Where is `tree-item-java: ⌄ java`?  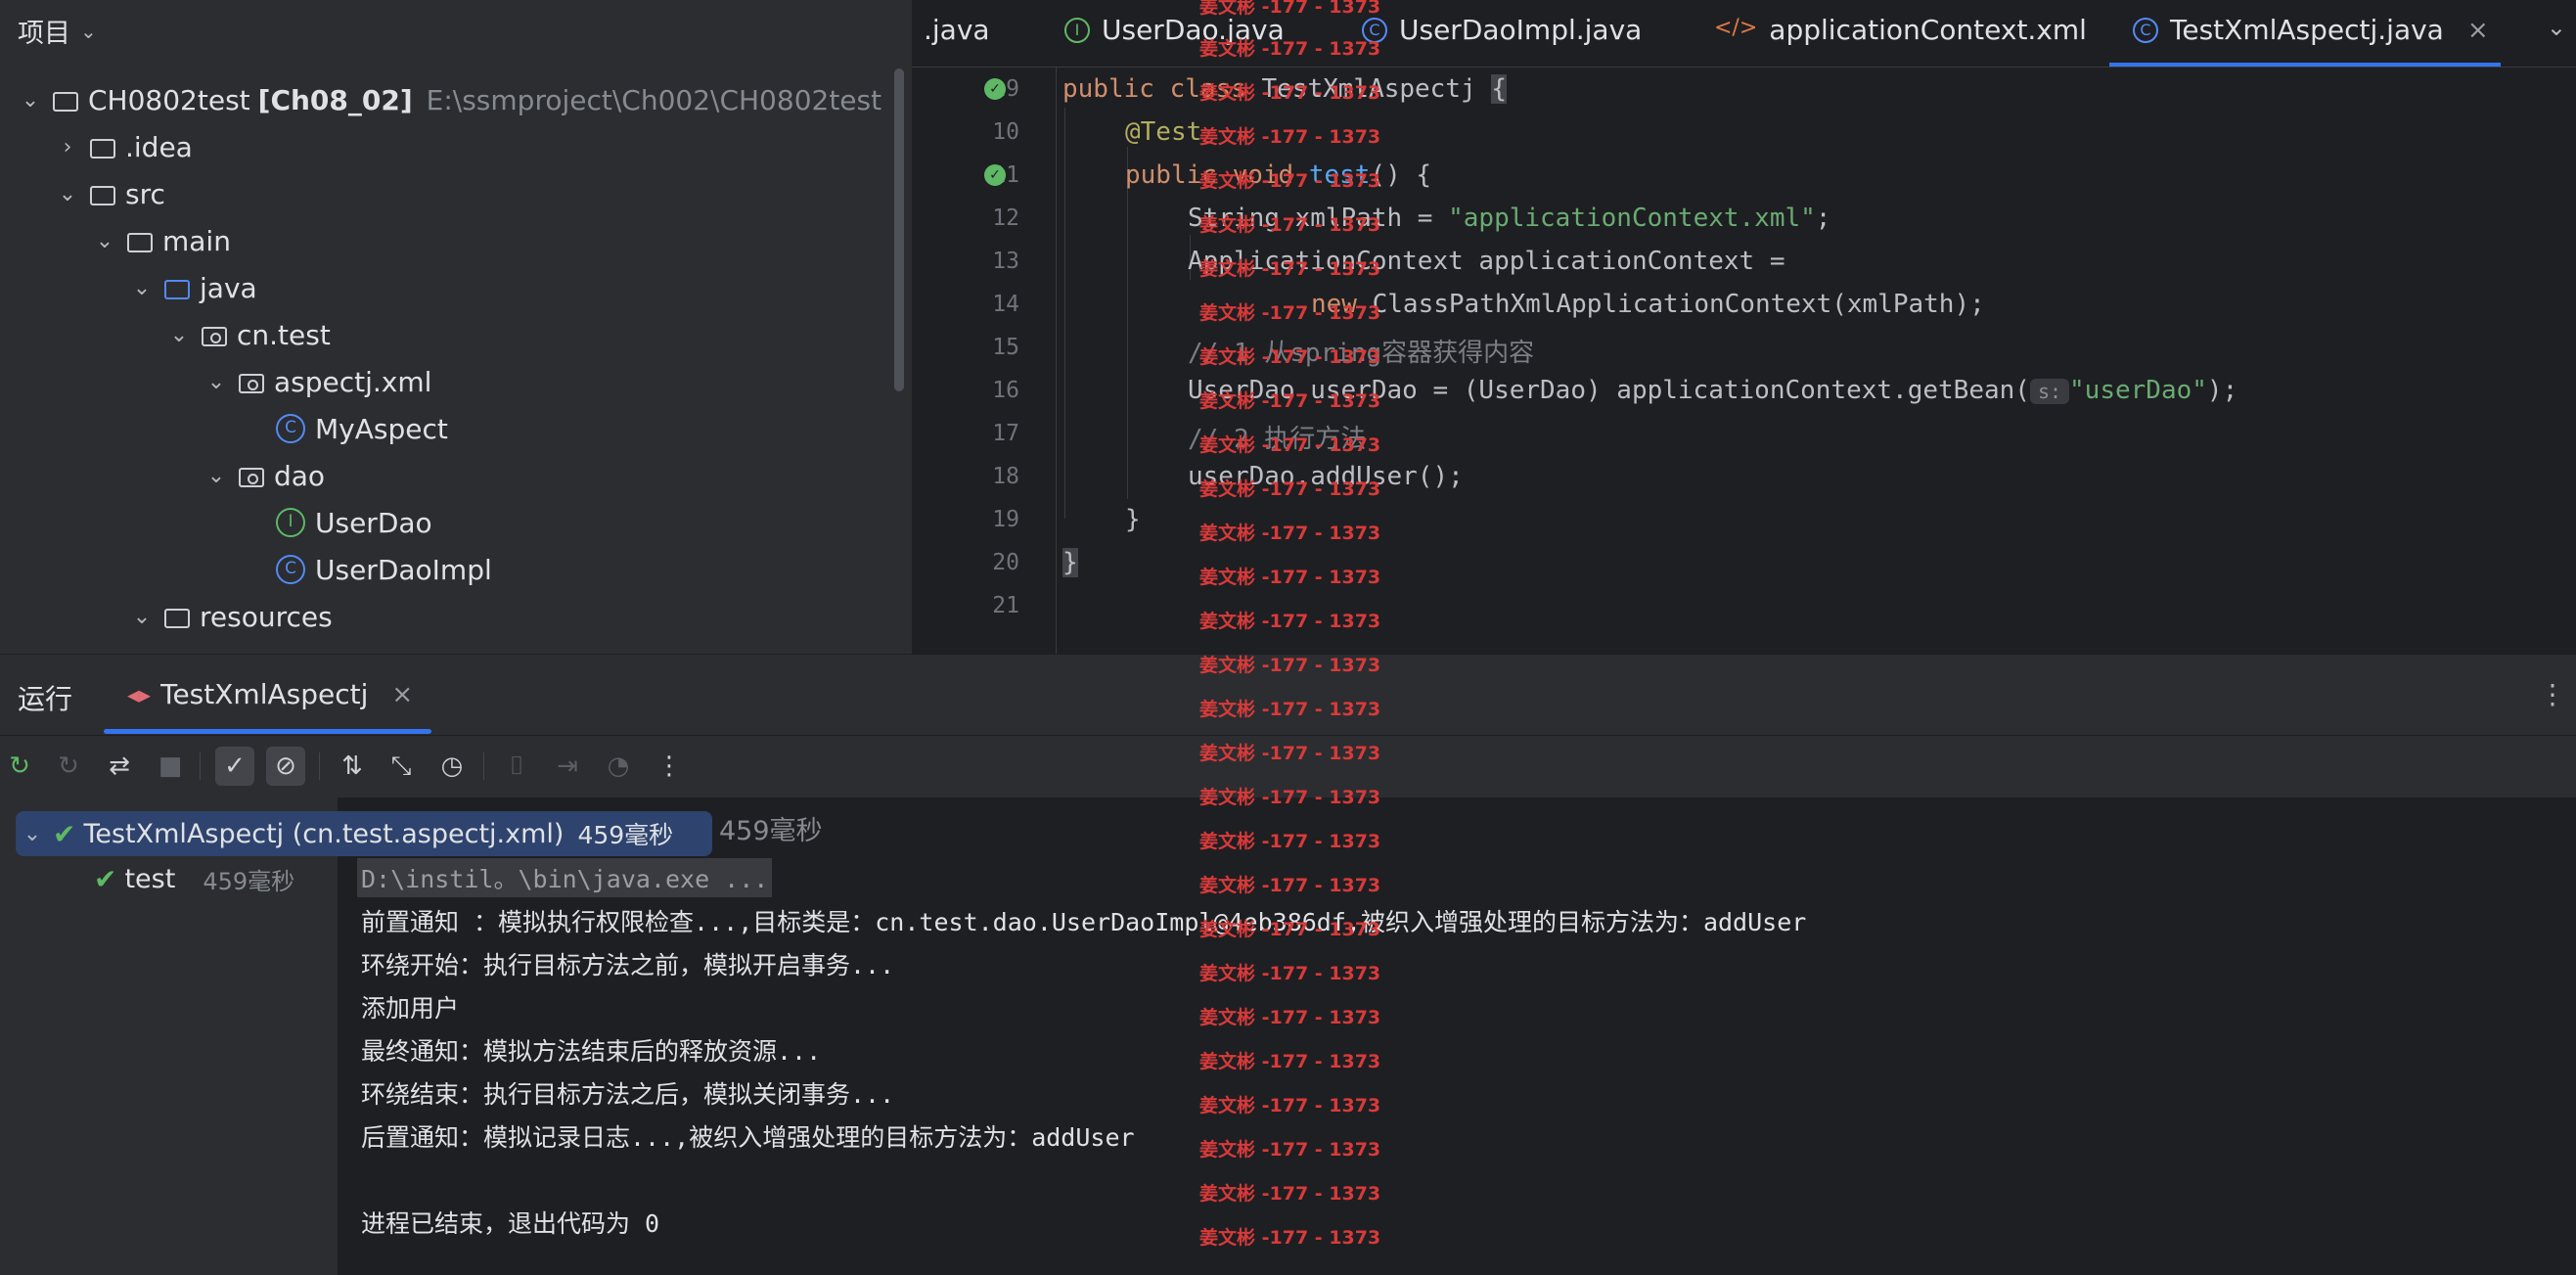 tree-item-java: ⌄ java is located at coordinates (193, 287).